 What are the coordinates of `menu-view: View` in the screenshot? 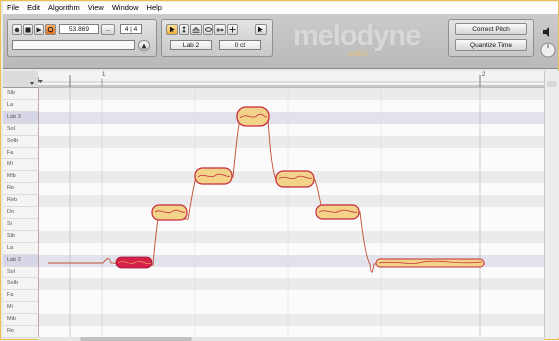 It's located at (96, 8).